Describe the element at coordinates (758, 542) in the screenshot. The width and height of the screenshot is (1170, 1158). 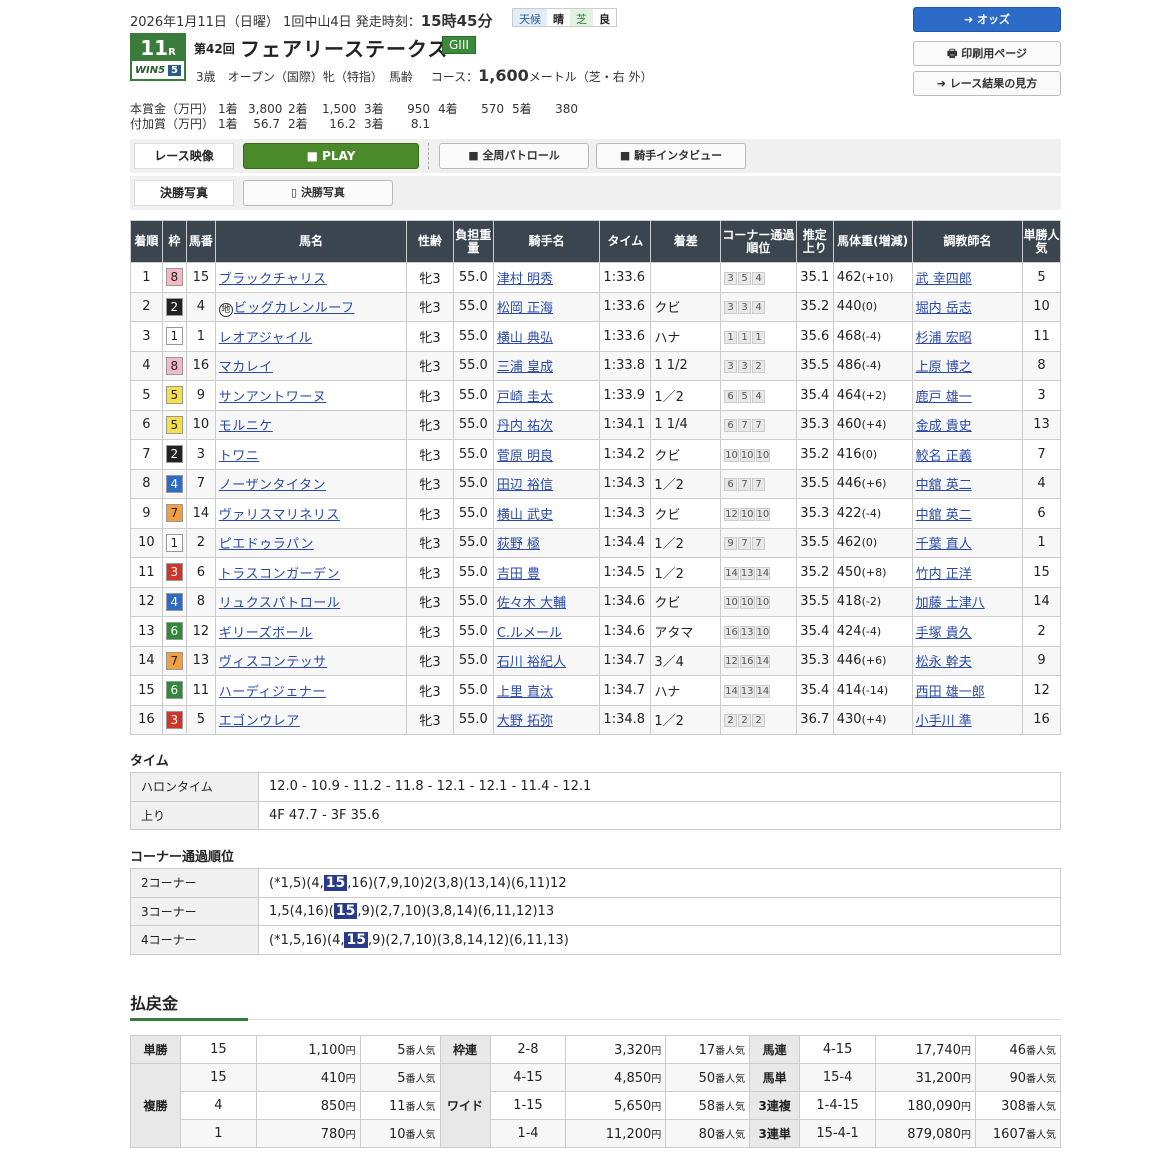
I see `corner-positions: 977` at that location.